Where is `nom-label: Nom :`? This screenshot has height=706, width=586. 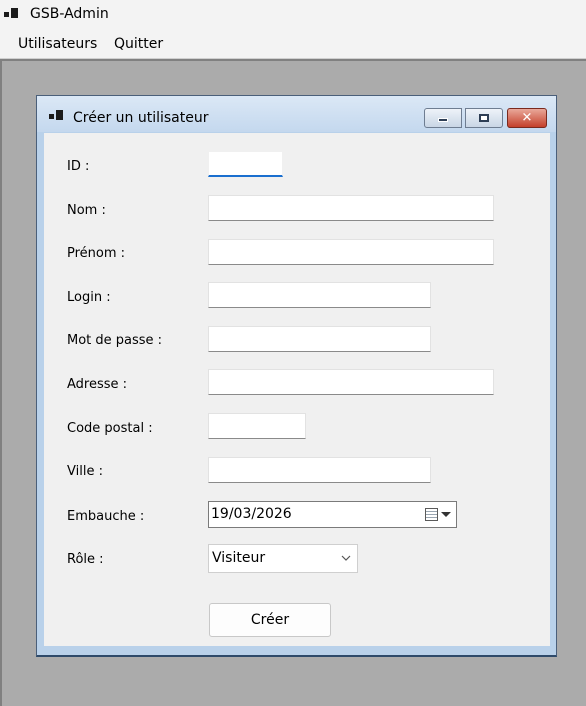
nom-label: Nom : is located at coordinates (86, 210).